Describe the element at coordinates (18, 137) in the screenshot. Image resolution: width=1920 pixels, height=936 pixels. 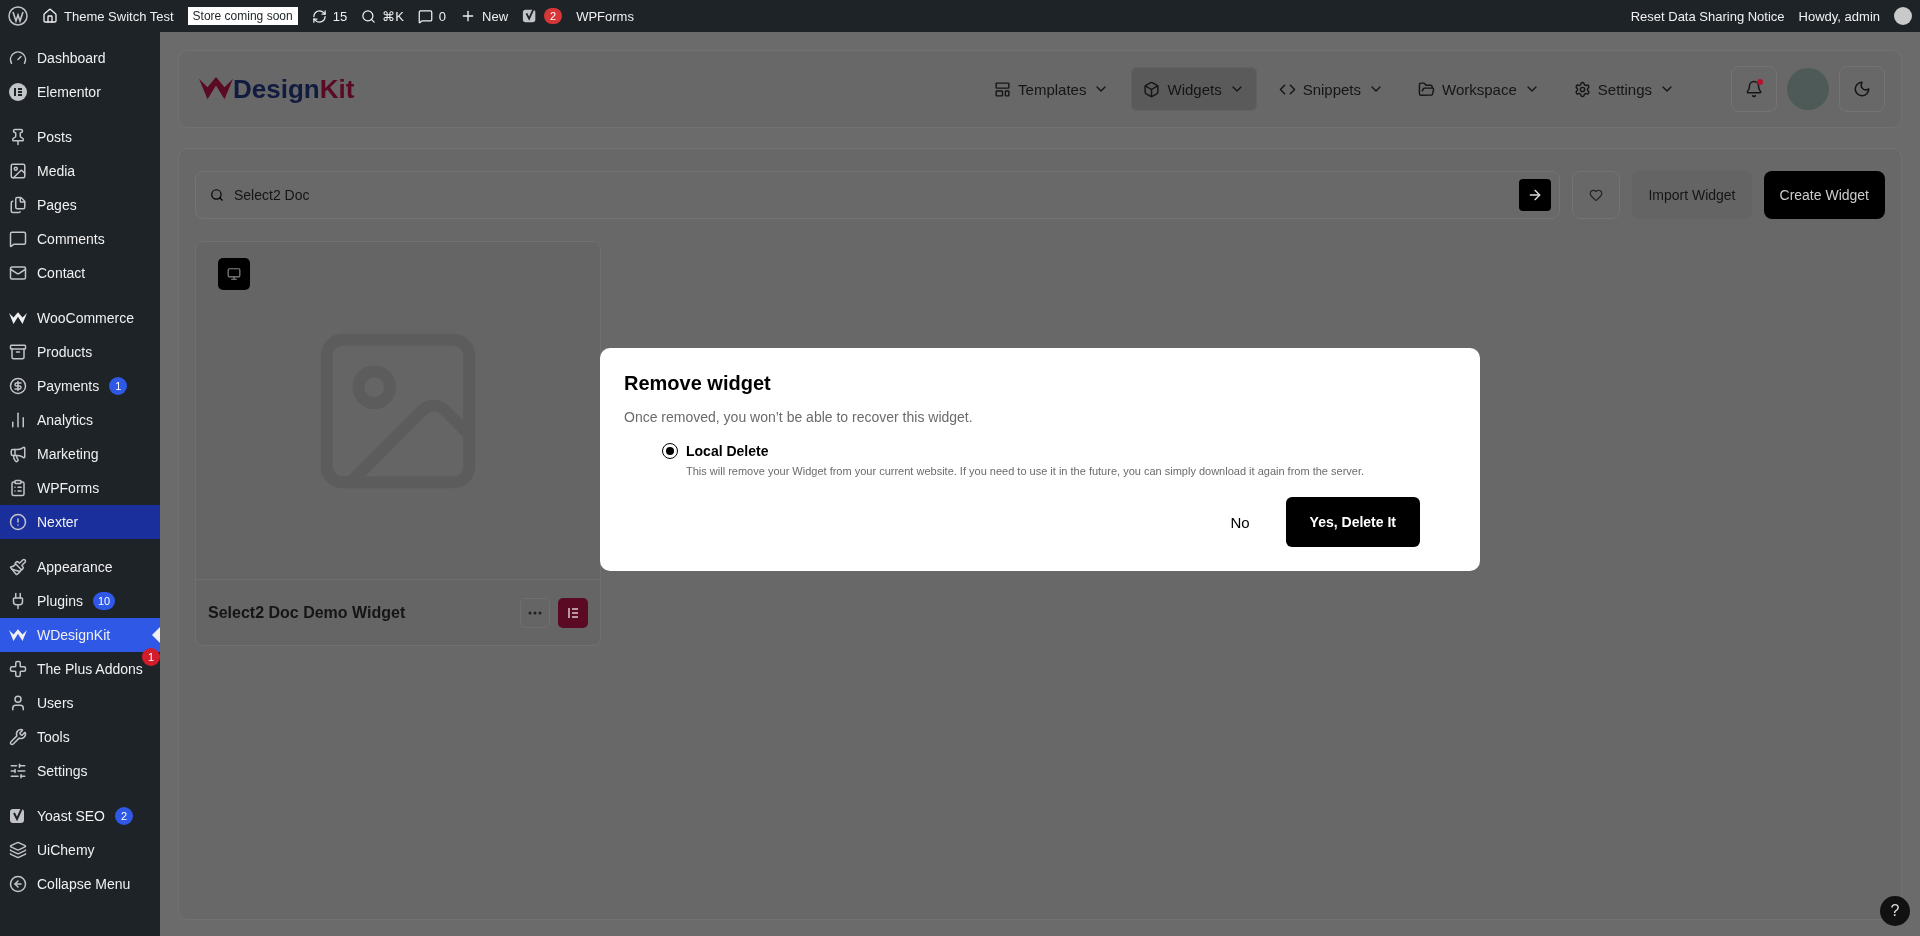
I see `pin-icon` at that location.